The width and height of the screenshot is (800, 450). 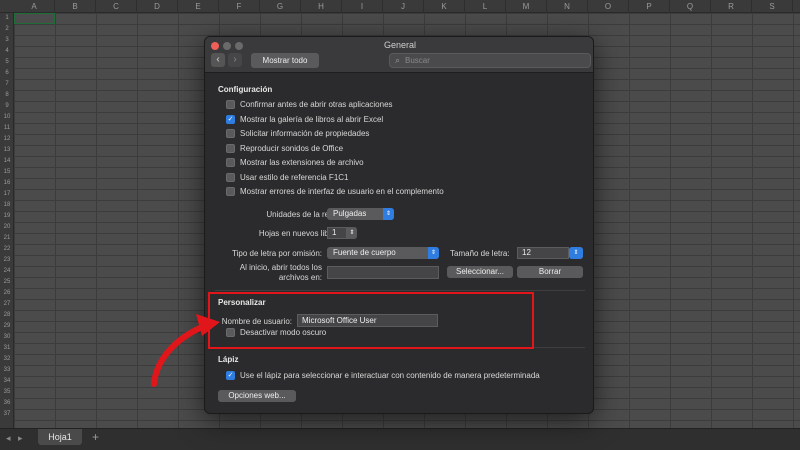 What do you see at coordinates (198, 6) in the screenshot?
I see `column-header: E` at bounding box center [198, 6].